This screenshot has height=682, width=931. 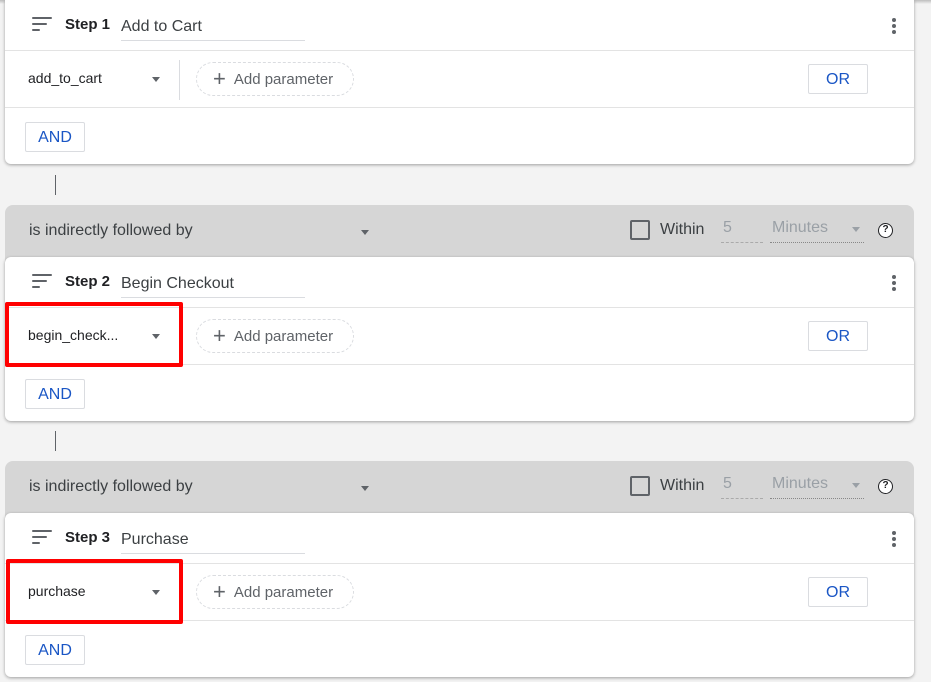 I want to click on event-row: purchase + Add parameter OR, so click(x=459, y=592).